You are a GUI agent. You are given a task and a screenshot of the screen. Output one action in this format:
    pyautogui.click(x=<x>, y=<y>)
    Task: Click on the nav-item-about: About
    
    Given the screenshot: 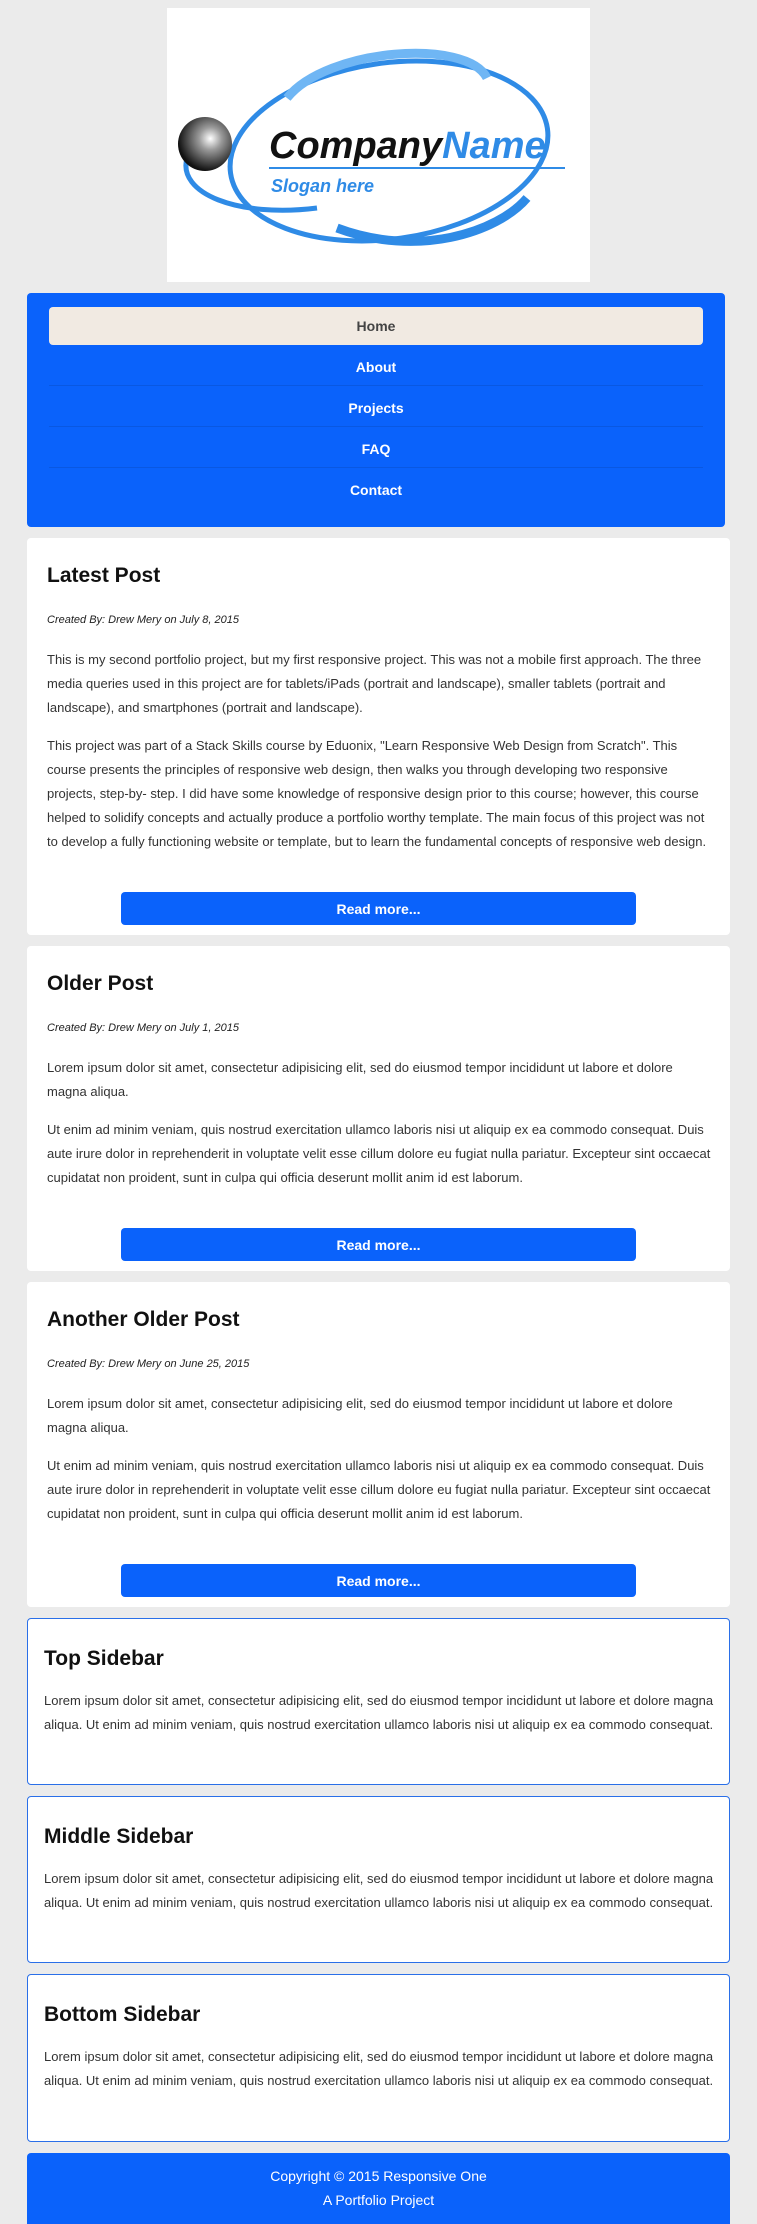 What is the action you would take?
    pyautogui.click(x=376, y=367)
    